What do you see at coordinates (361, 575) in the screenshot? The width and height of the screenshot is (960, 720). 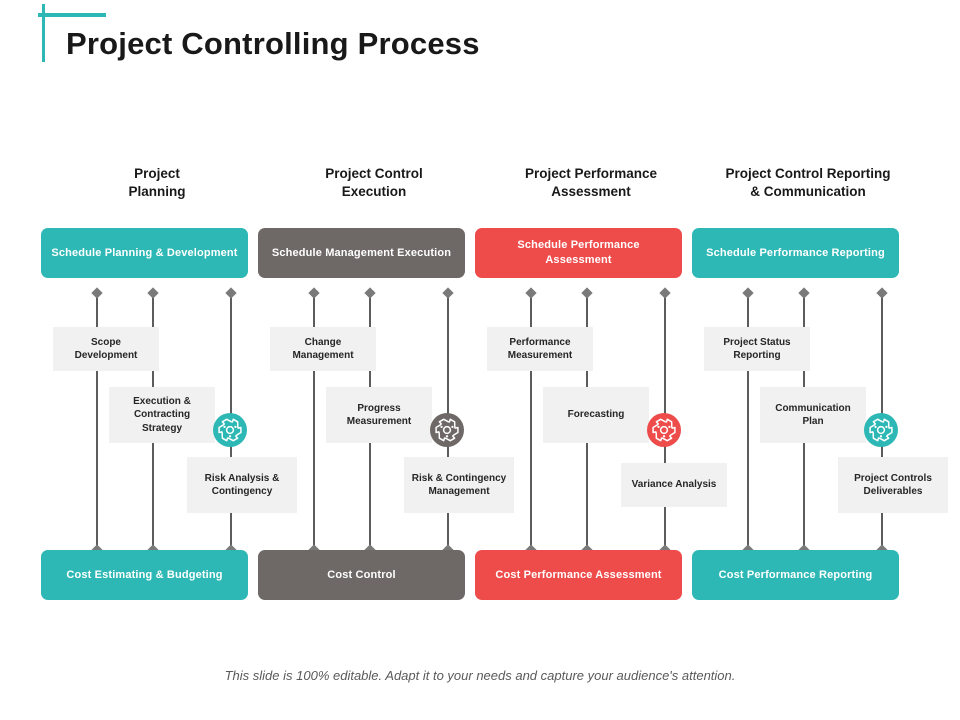 I see `cost-box: Cost Control` at bounding box center [361, 575].